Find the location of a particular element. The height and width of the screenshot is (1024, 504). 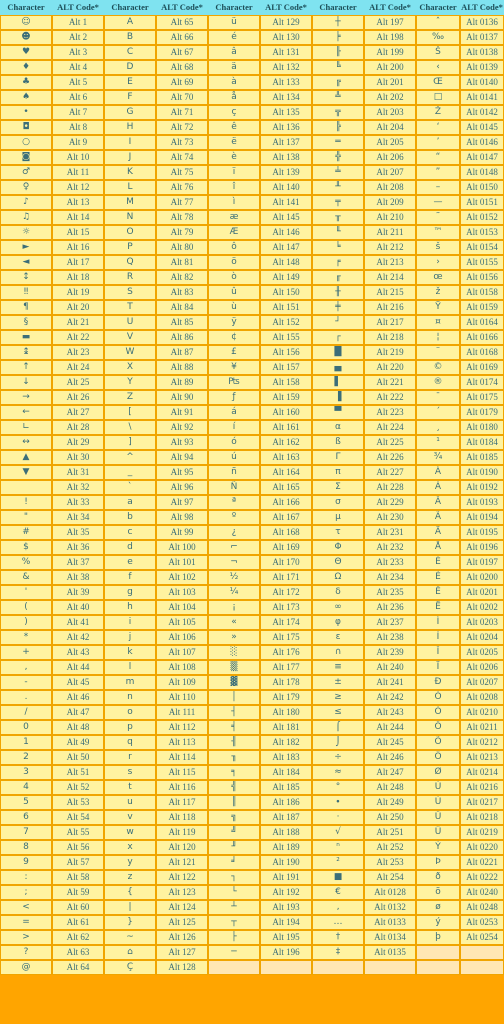

character-cell: d is located at coordinates (130, 547).